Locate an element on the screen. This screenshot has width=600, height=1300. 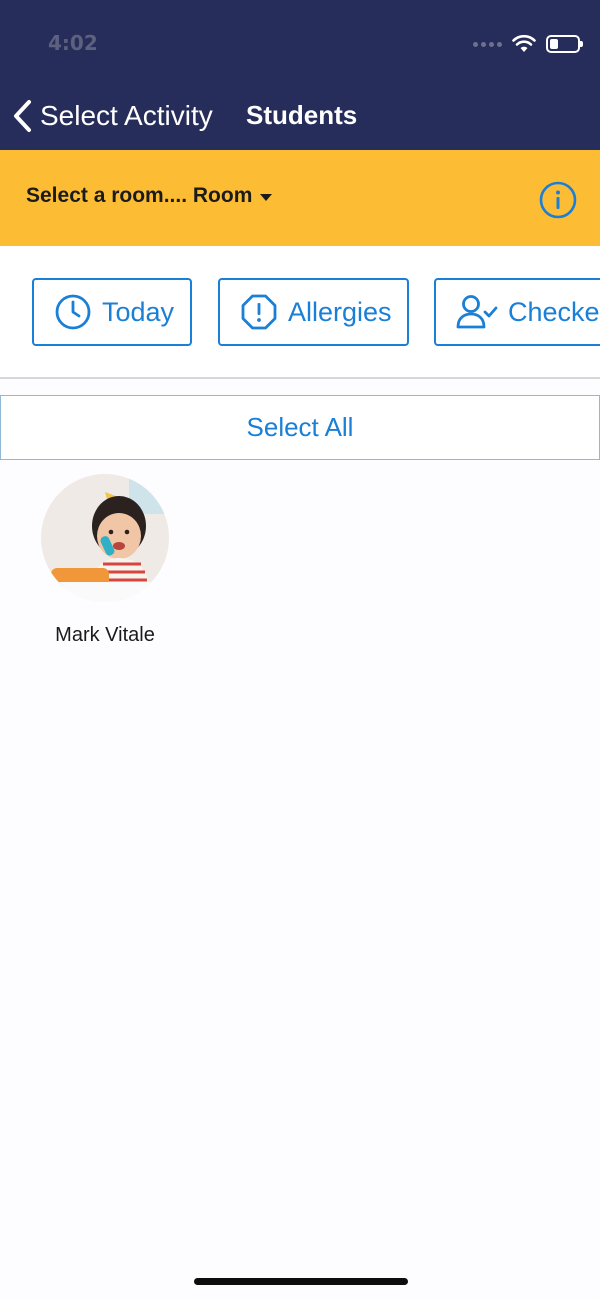
battery-icon is located at coordinates (564, 44).